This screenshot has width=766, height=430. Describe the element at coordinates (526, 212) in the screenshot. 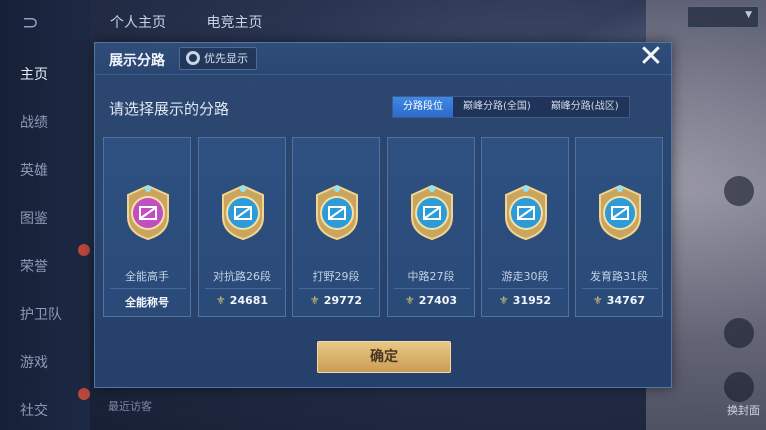

I see `roam-badge-icon` at that location.